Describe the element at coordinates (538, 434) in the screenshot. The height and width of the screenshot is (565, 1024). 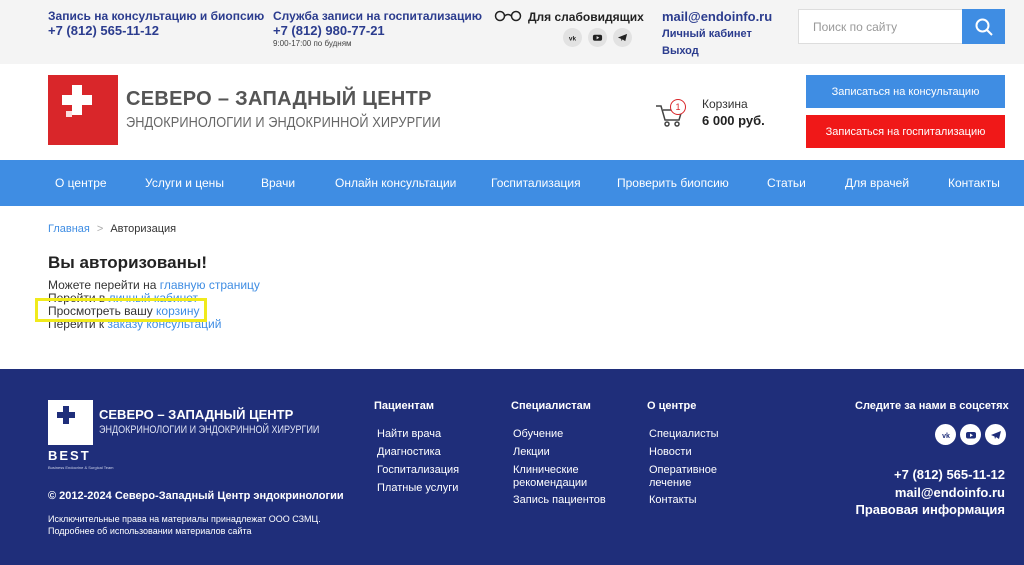
I see `footer-link-education: Обучение` at that location.